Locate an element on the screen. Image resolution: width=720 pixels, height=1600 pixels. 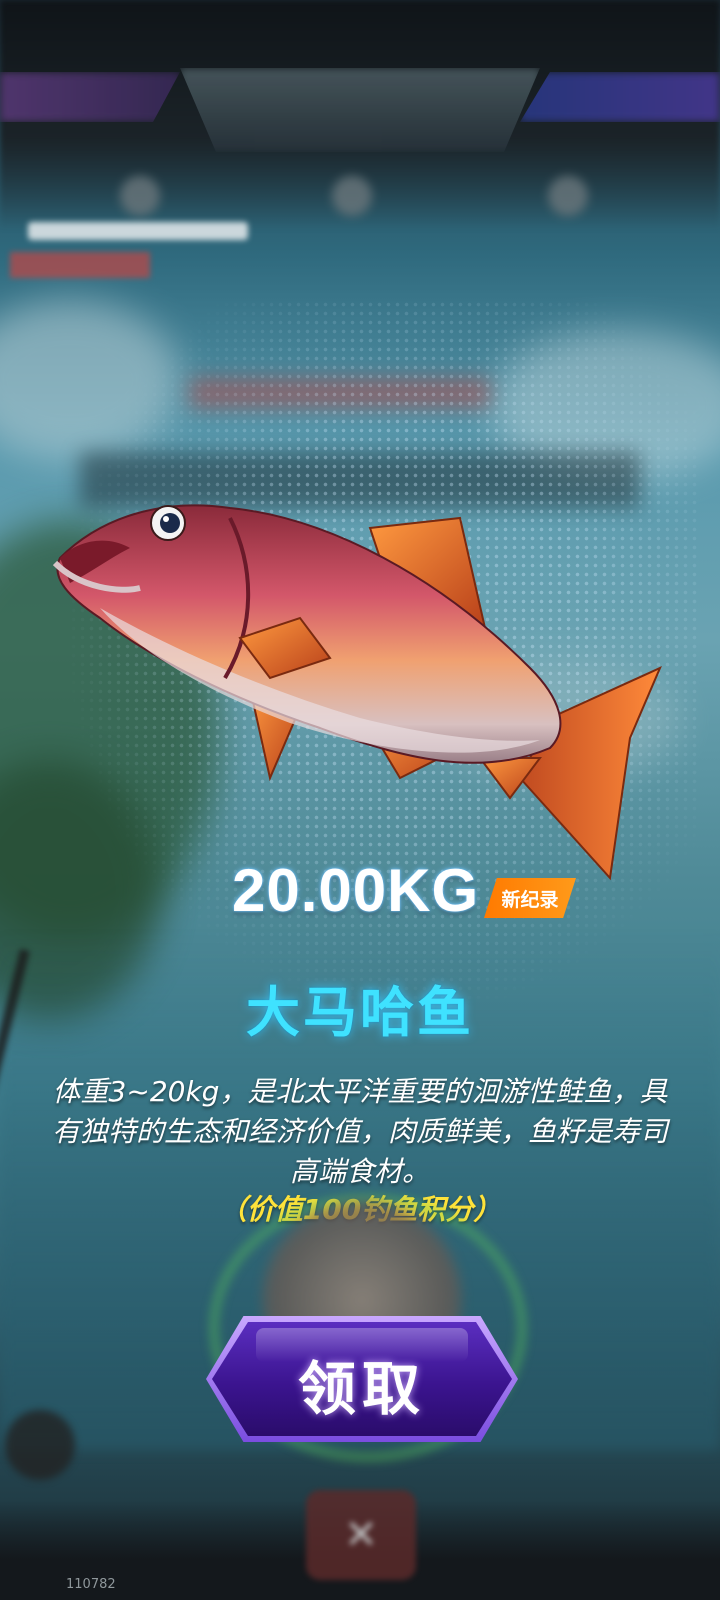
new-record-label: 新纪录 is located at coordinates (530, 900).